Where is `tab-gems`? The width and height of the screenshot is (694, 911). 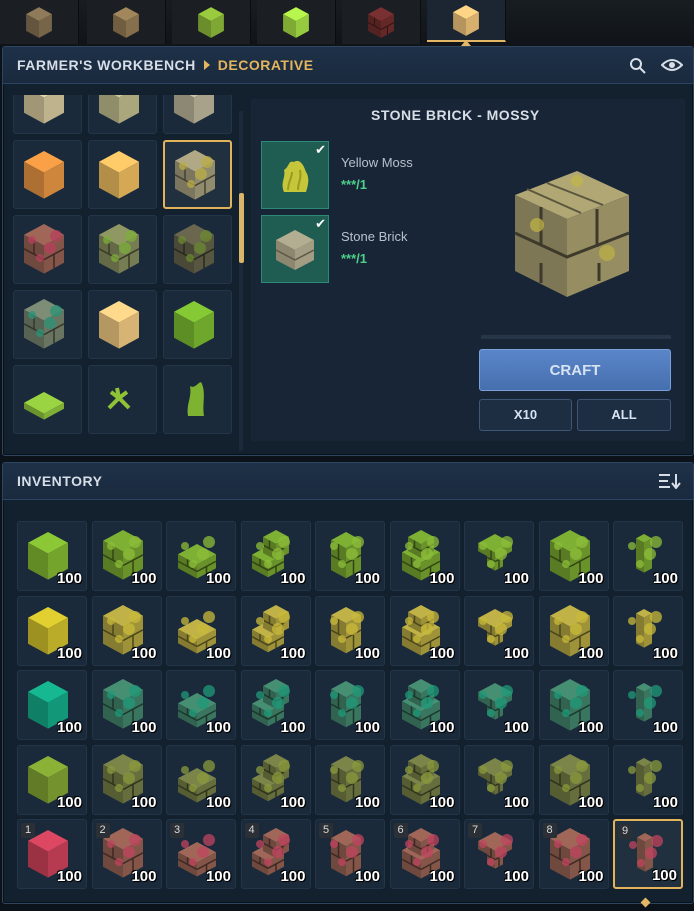
tab-gems is located at coordinates (296, 22).